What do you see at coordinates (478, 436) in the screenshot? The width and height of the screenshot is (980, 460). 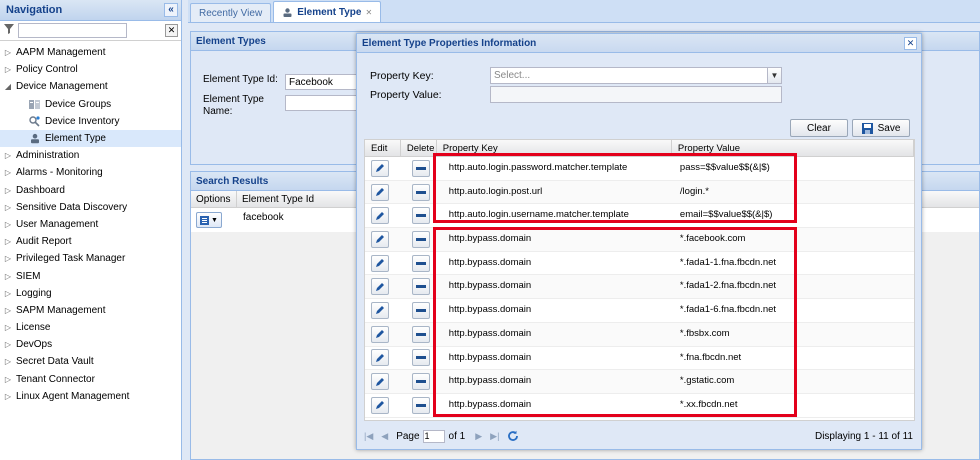 I see `next-page-icon: ▶` at bounding box center [478, 436].